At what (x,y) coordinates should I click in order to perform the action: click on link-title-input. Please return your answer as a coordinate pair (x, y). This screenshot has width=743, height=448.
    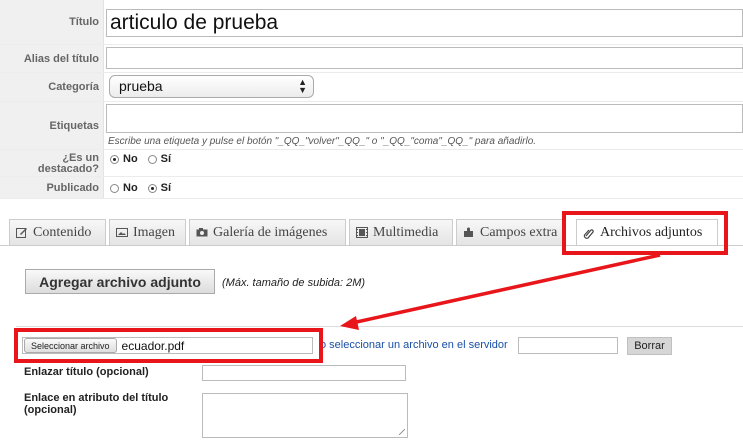
    Looking at the image, I should click on (304, 373).